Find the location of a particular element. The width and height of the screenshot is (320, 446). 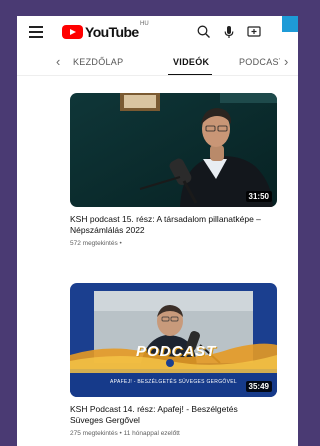

tab-podcast: PODCAST is located at coordinates (259, 62).